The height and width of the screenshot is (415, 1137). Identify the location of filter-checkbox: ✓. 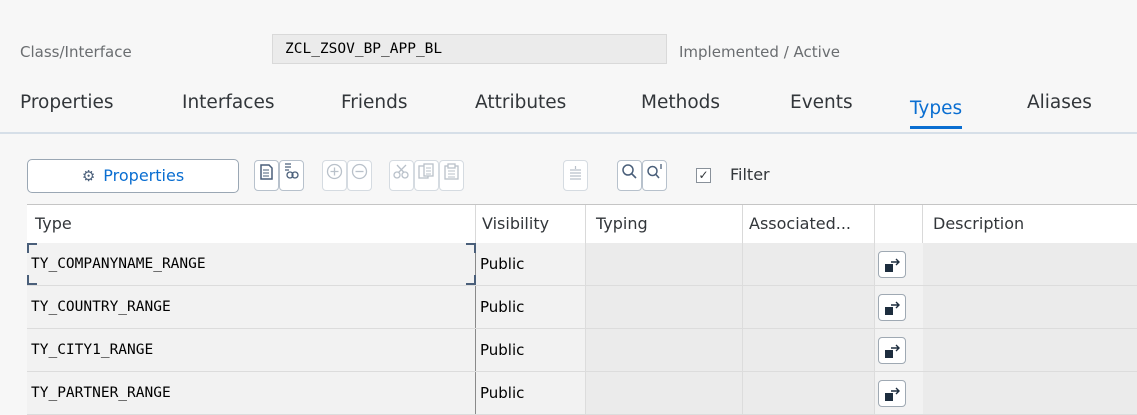
(703, 175).